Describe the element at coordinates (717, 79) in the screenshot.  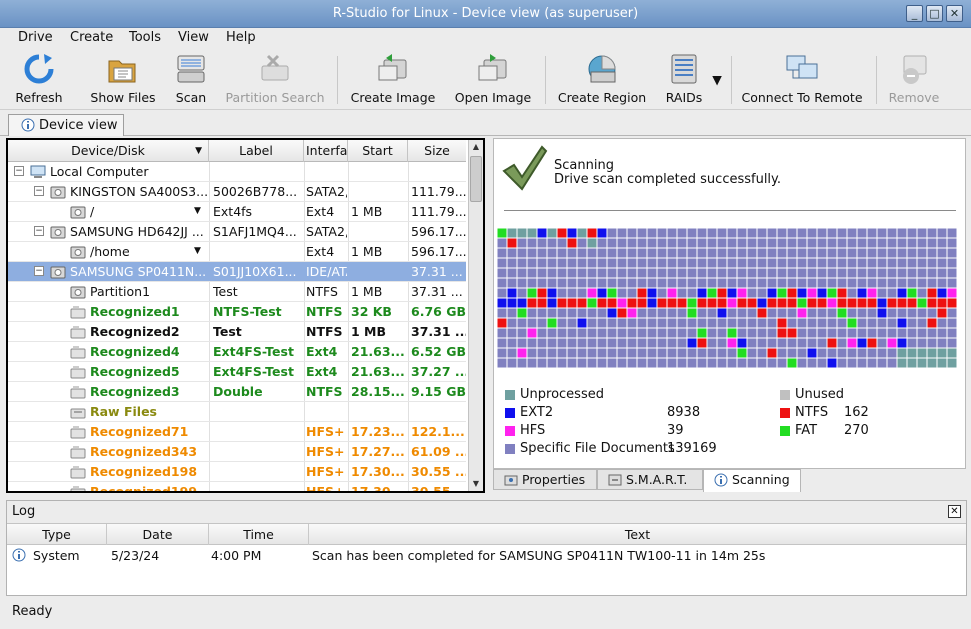
I see `raids-dropdown-button: ▼` at that location.